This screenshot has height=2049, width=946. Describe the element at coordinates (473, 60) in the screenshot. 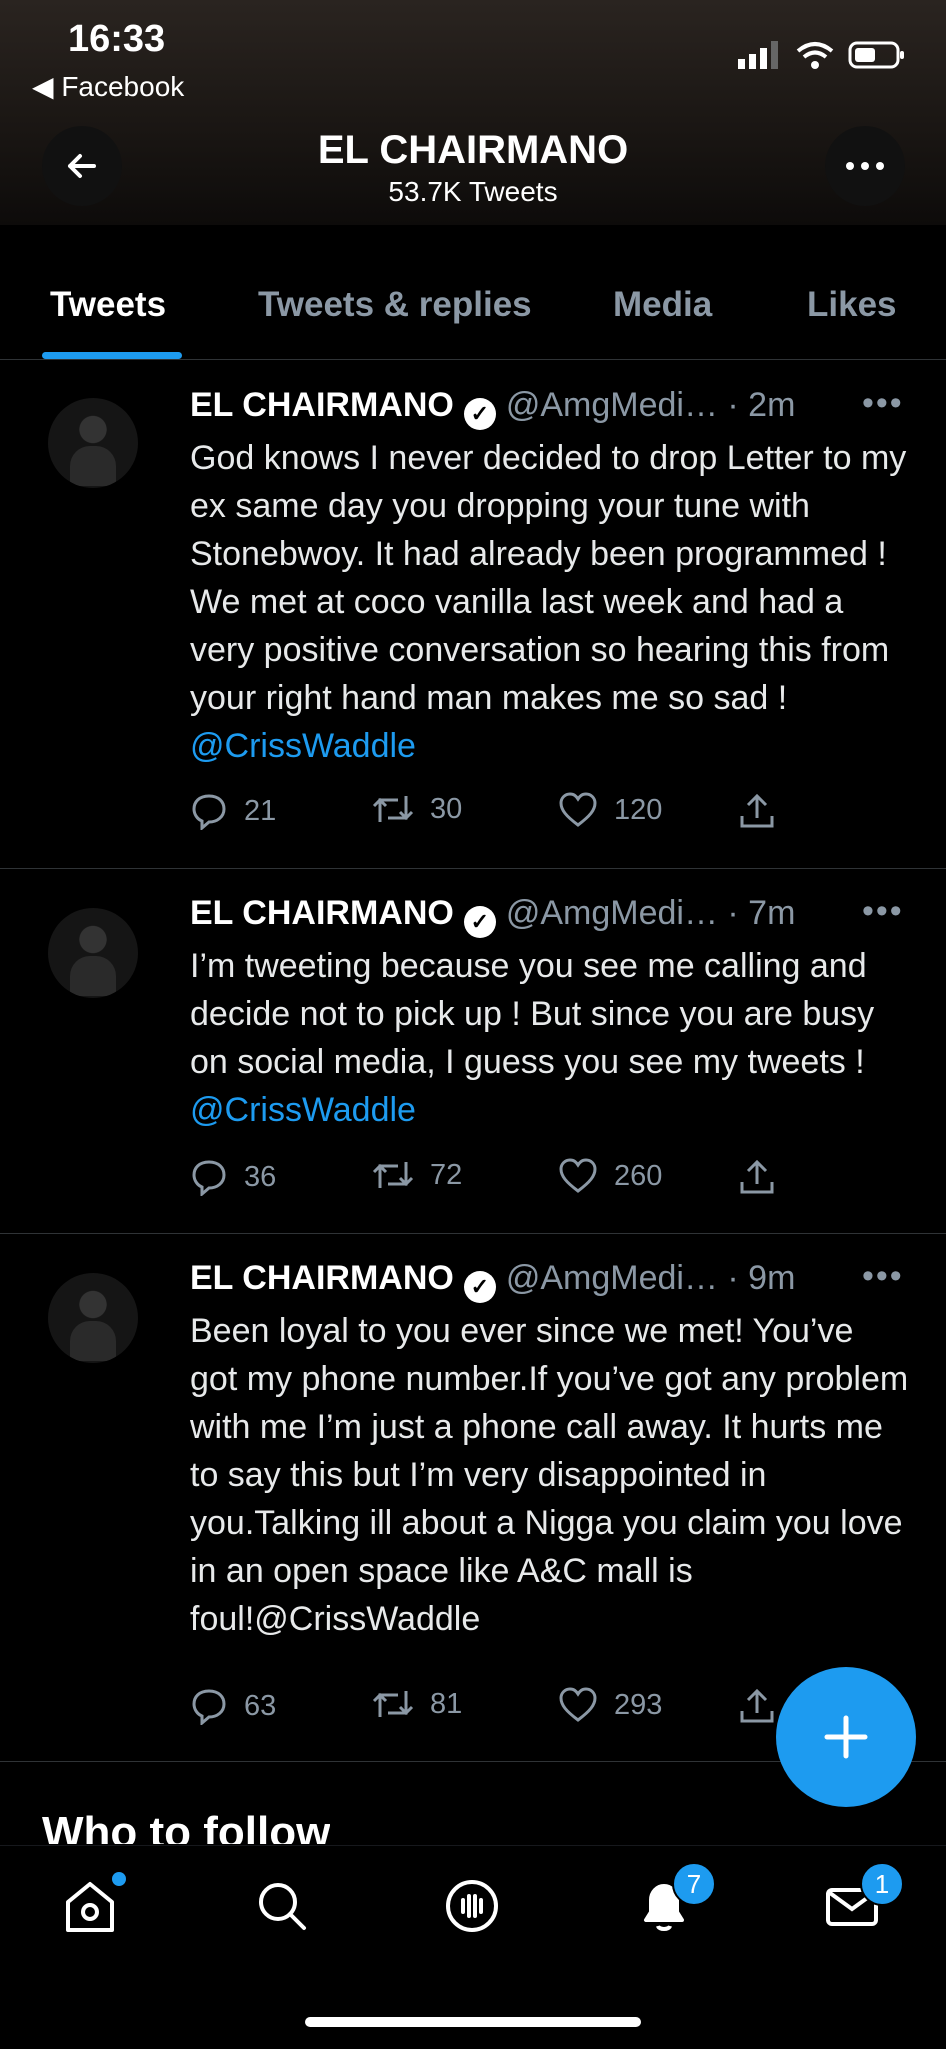

I see `status-bar: 16:33 ◀ Facebook` at that location.